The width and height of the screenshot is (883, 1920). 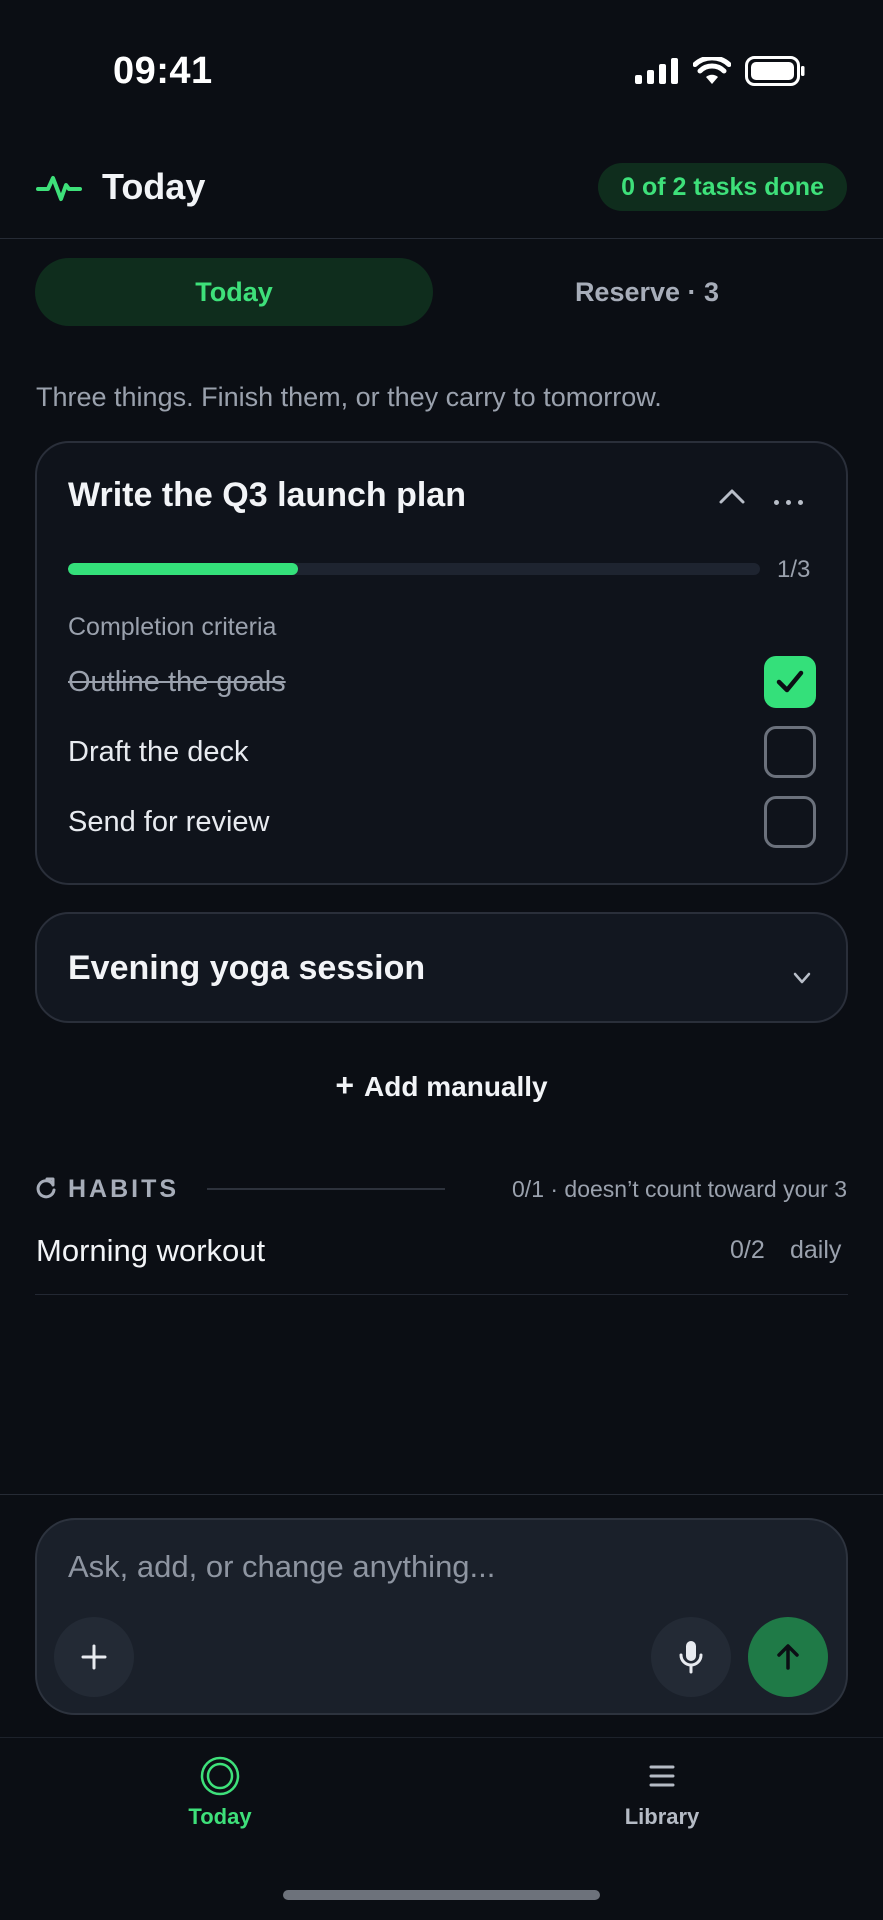 What do you see at coordinates (169, 821) in the screenshot?
I see `criterion-text: Send for review` at bounding box center [169, 821].